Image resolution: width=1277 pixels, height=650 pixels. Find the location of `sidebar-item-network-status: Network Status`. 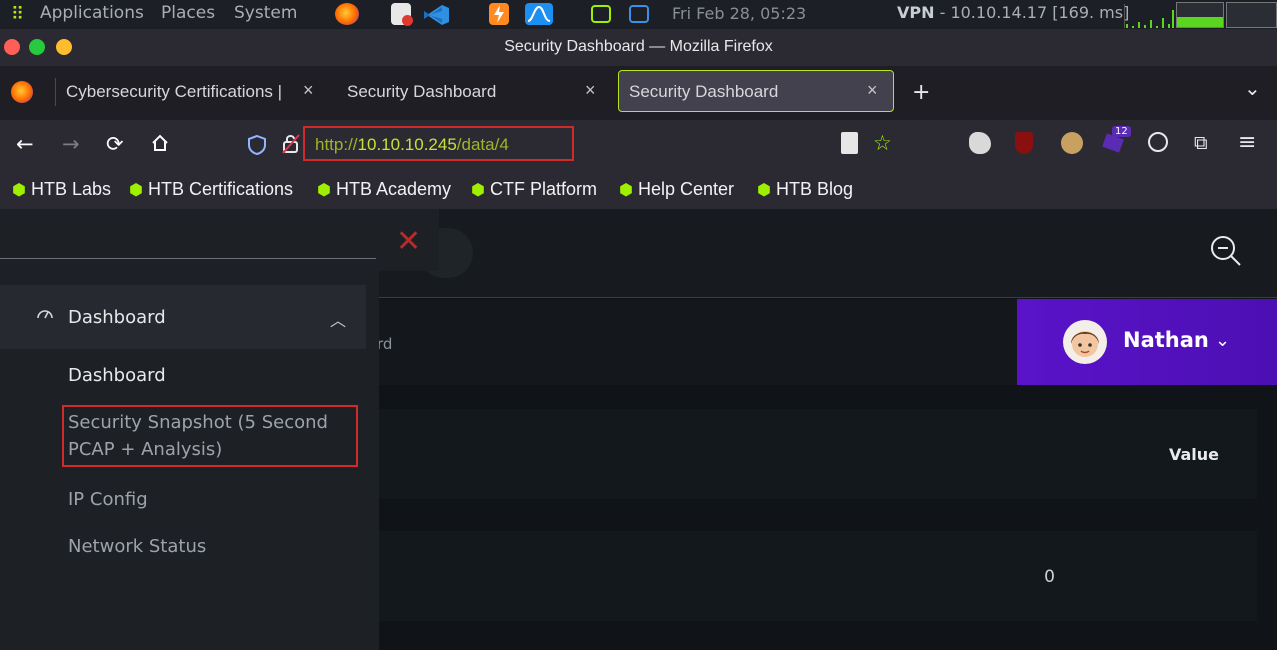

sidebar-item-network-status: Network Status is located at coordinates (137, 546).